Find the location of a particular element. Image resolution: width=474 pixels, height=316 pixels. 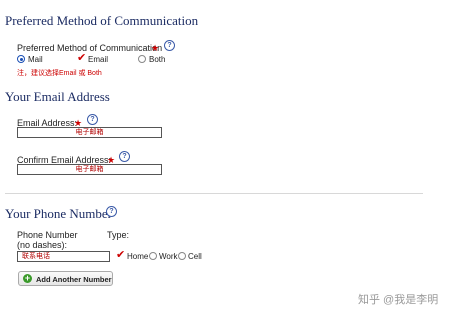

watermark: 知乎 @我是李明 is located at coordinates (398, 300).